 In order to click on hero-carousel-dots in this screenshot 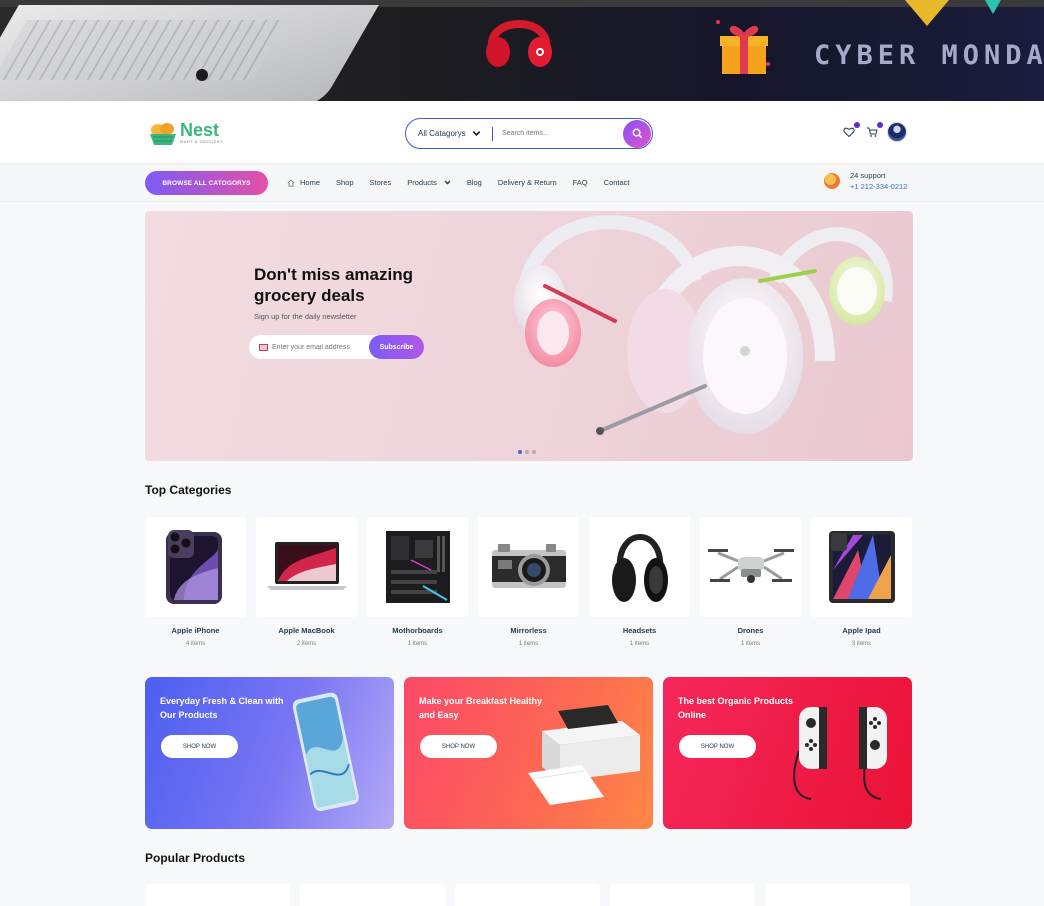, I will do `click(528, 452)`.